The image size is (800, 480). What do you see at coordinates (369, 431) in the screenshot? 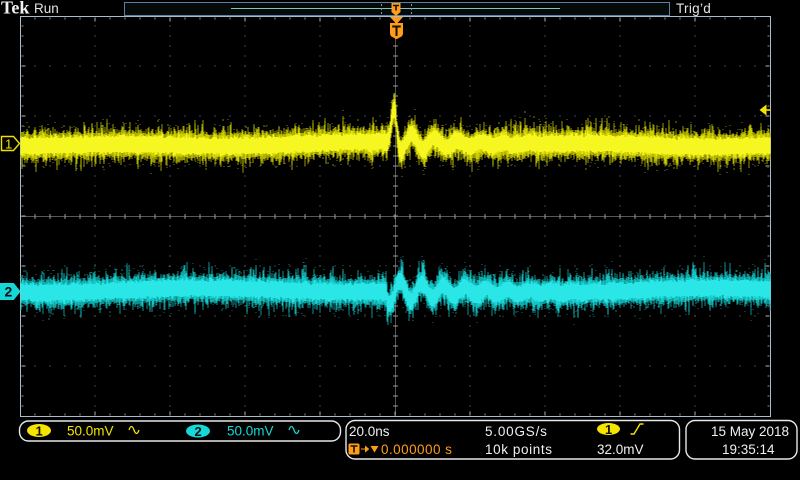
I see `svg-text: 20.0ns` at bounding box center [369, 431].